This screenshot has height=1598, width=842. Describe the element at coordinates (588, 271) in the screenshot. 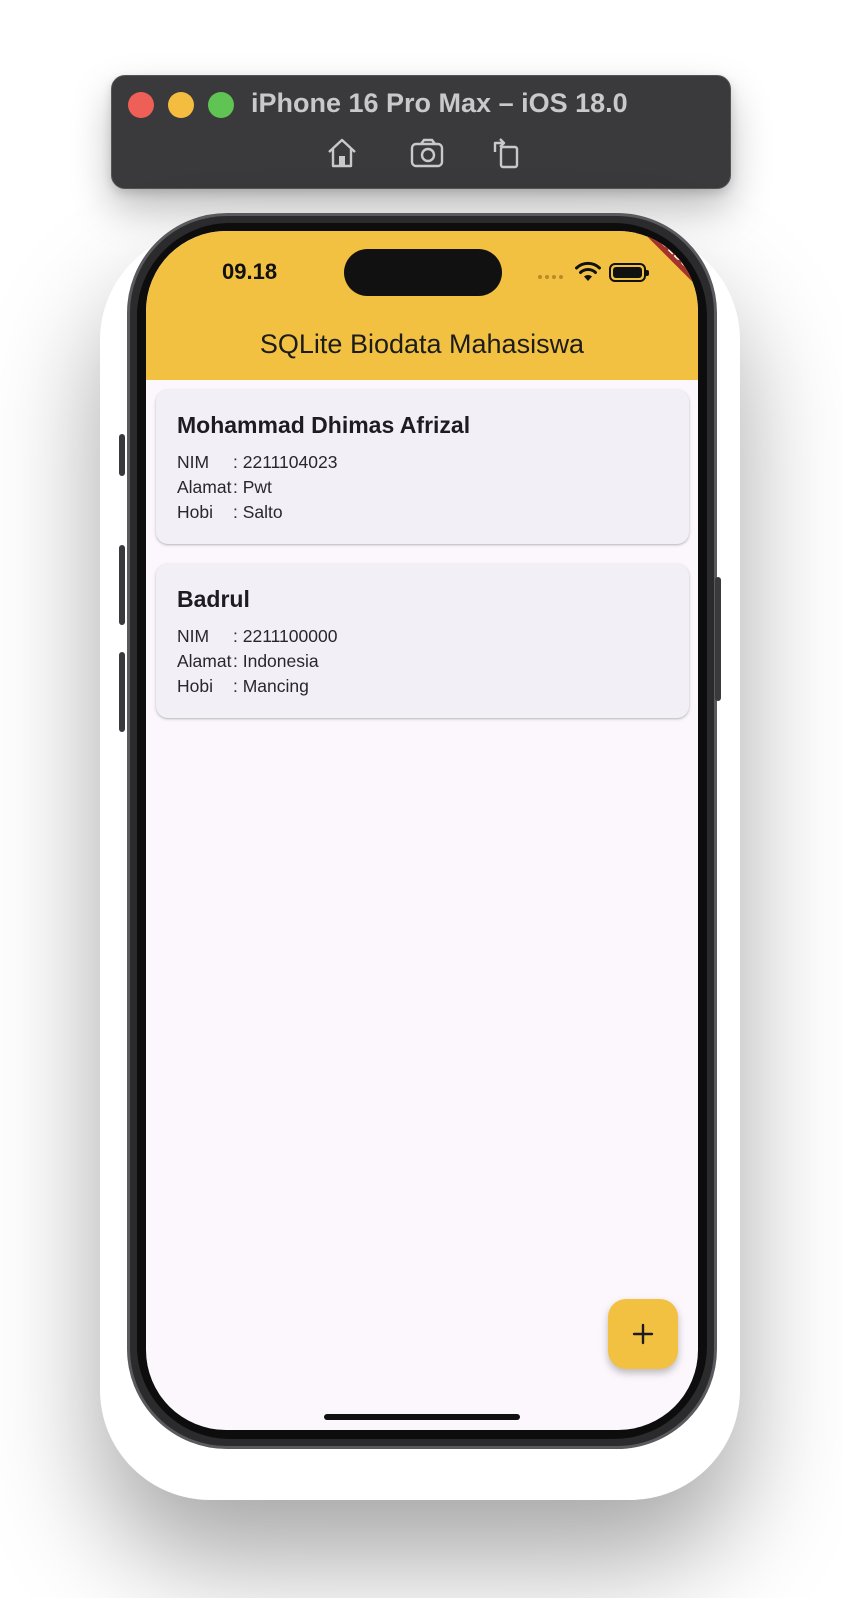

I see `wifi-icon` at that location.